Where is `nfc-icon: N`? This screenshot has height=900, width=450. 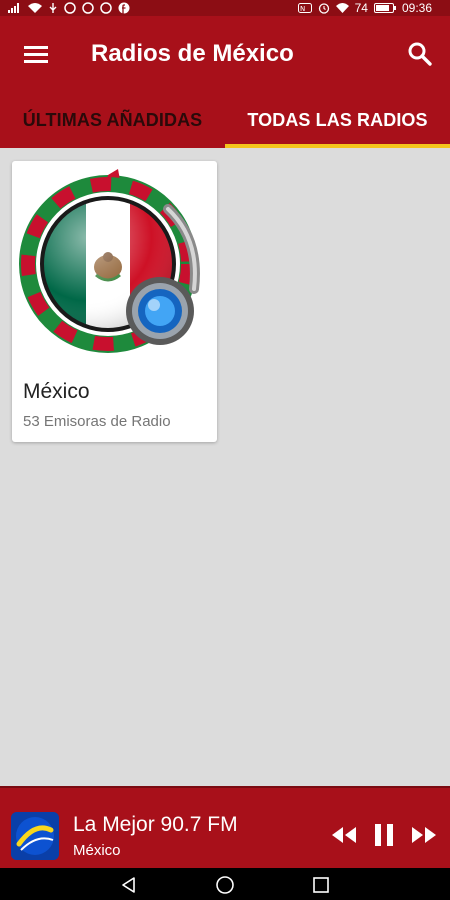
nfc-icon: N is located at coordinates (304, 8).